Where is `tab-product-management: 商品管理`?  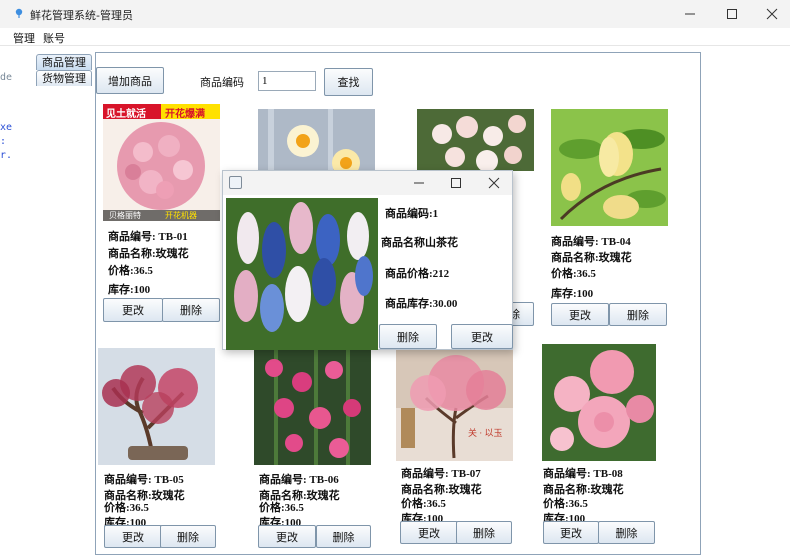 tab-product-management: 商品管理 is located at coordinates (64, 62).